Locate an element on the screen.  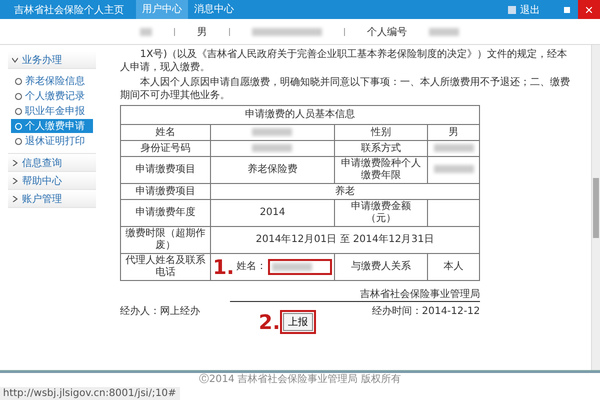
table-label: 缴费时限（超期作废） is located at coordinates (165, 240).